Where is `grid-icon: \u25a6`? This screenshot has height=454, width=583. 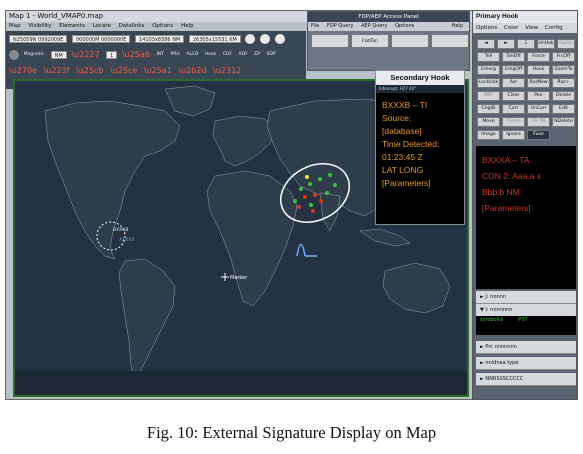
grid-icon: \u25a6 is located at coordinates (136, 55).